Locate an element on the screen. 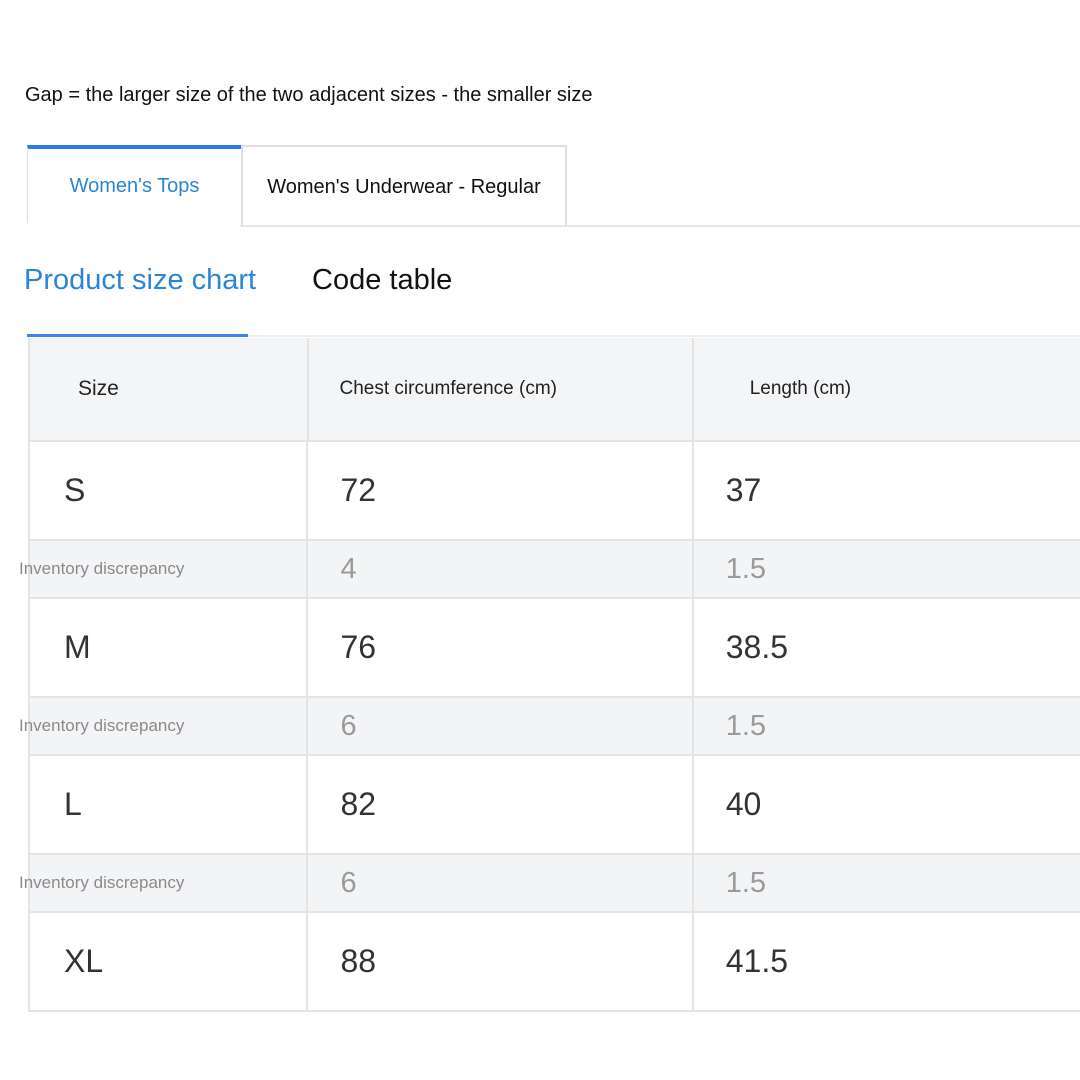 This screenshot has height=1080, width=1080. table-row: XL 88 41.5 is located at coordinates (554, 962).